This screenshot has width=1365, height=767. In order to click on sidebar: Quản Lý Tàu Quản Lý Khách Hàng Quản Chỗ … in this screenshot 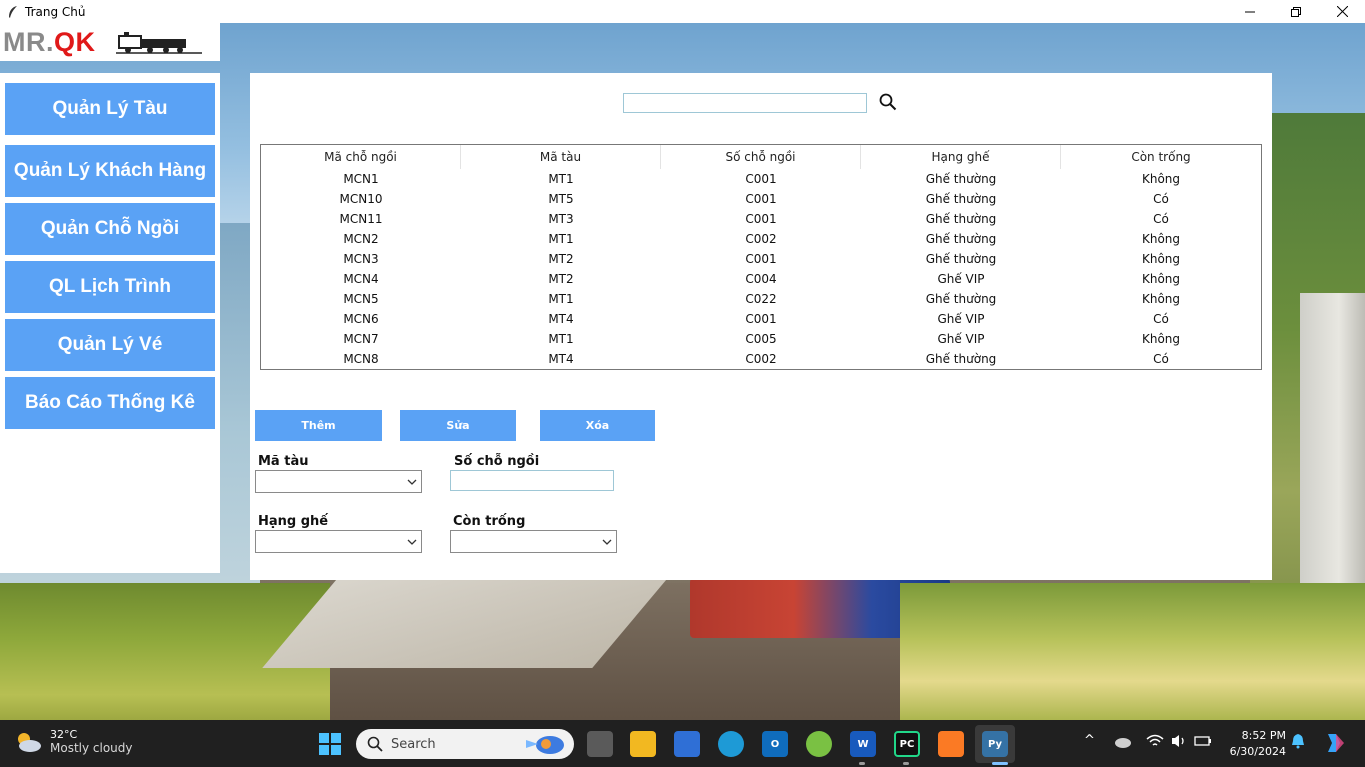, I will do `click(110, 323)`.